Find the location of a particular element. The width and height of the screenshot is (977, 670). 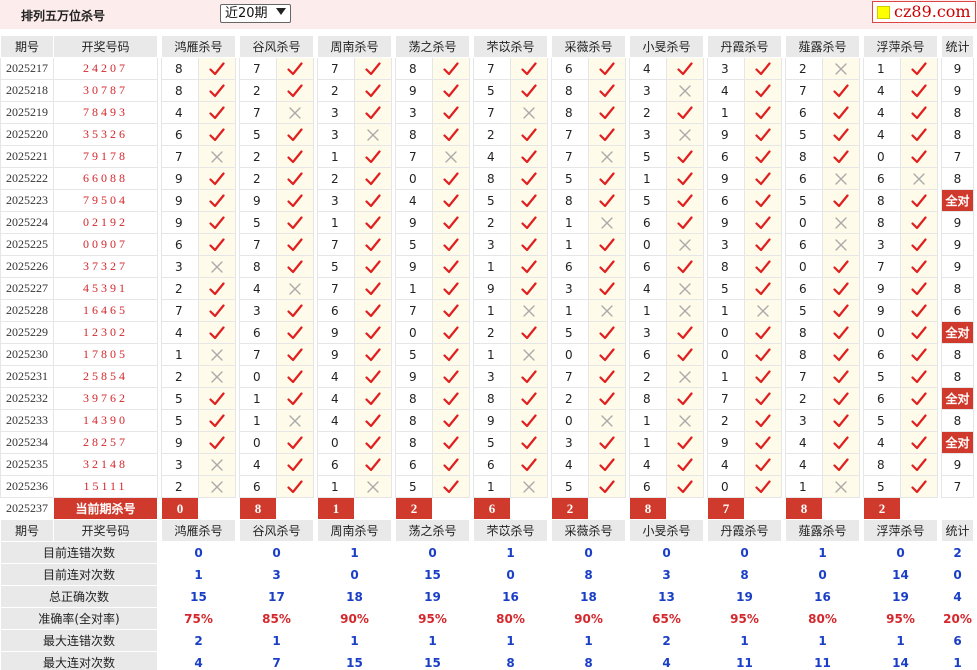

summary-value: 13 is located at coordinates (666, 596).